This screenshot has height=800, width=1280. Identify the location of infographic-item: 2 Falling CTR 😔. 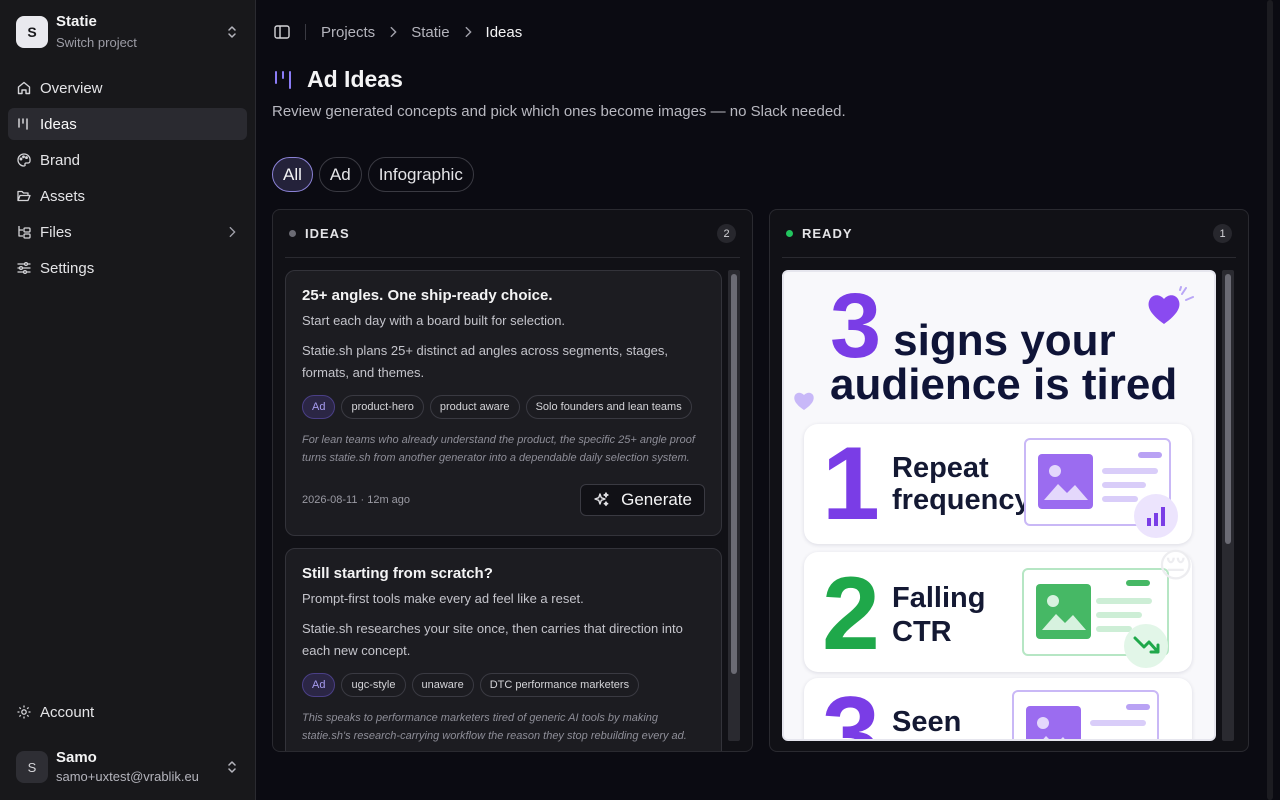
(998, 610).